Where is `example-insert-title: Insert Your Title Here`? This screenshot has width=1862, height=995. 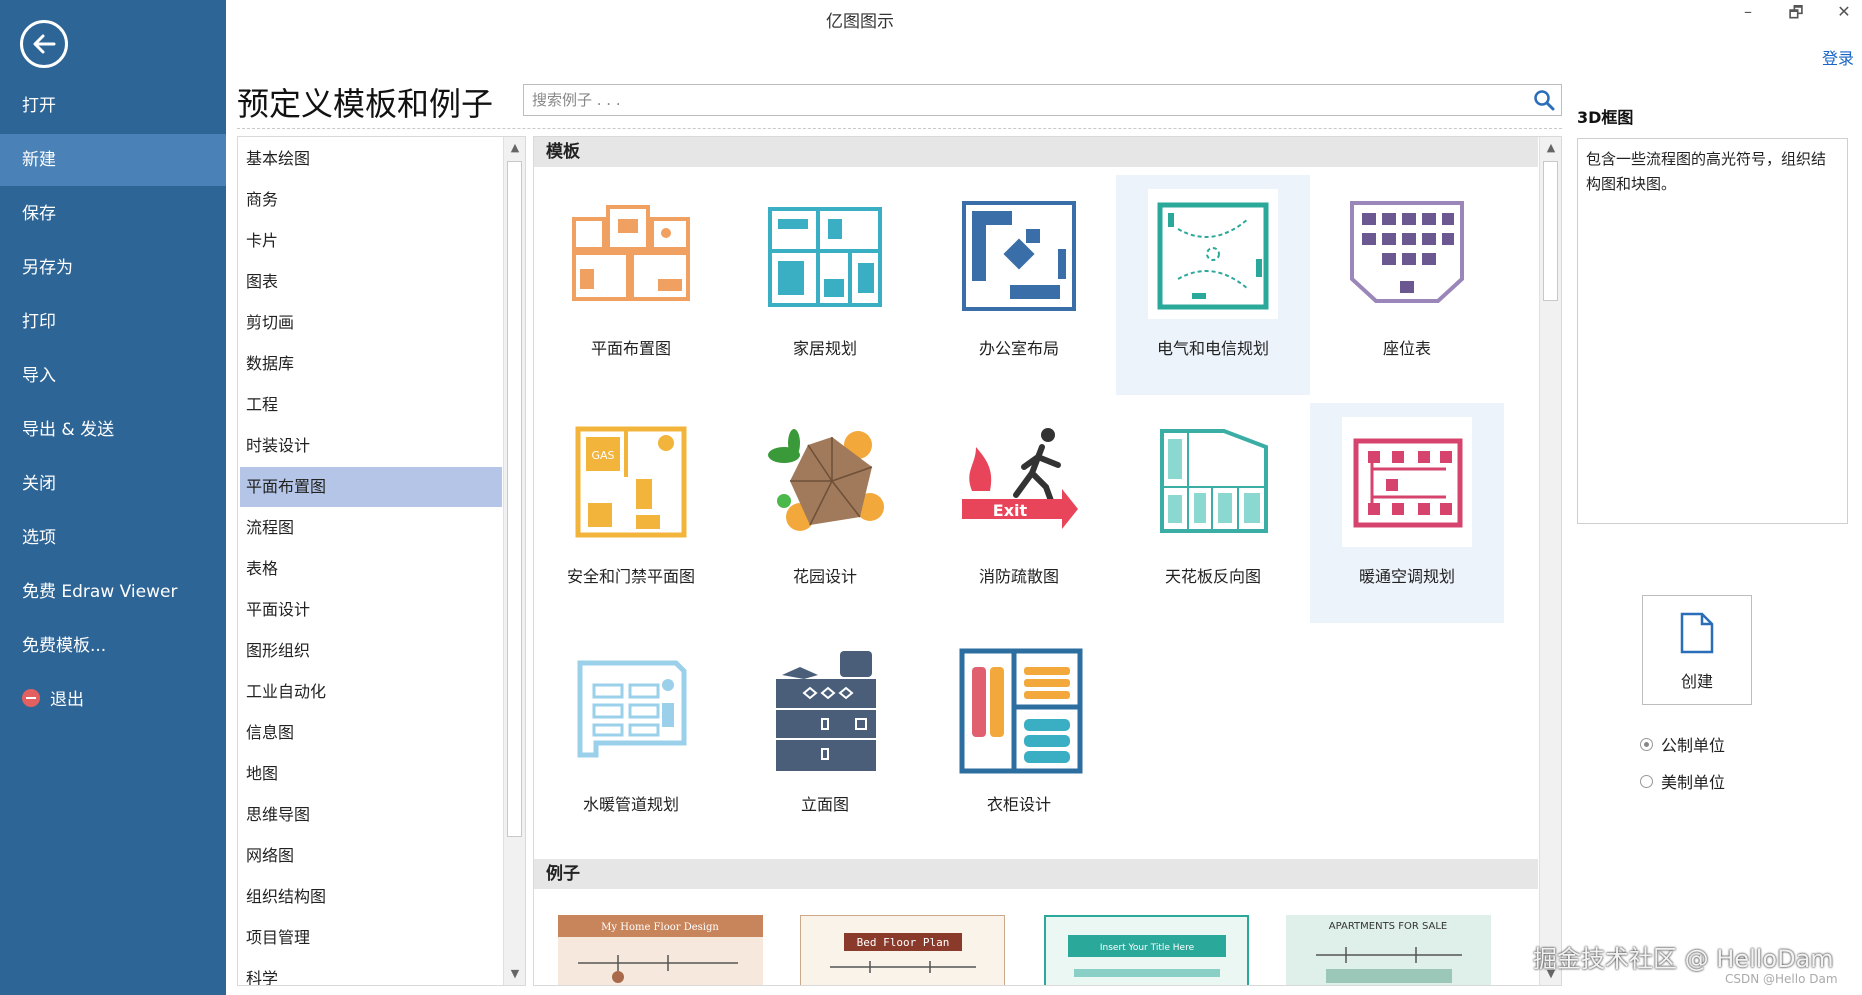 example-insert-title: Insert Your Title Here is located at coordinates (1146, 950).